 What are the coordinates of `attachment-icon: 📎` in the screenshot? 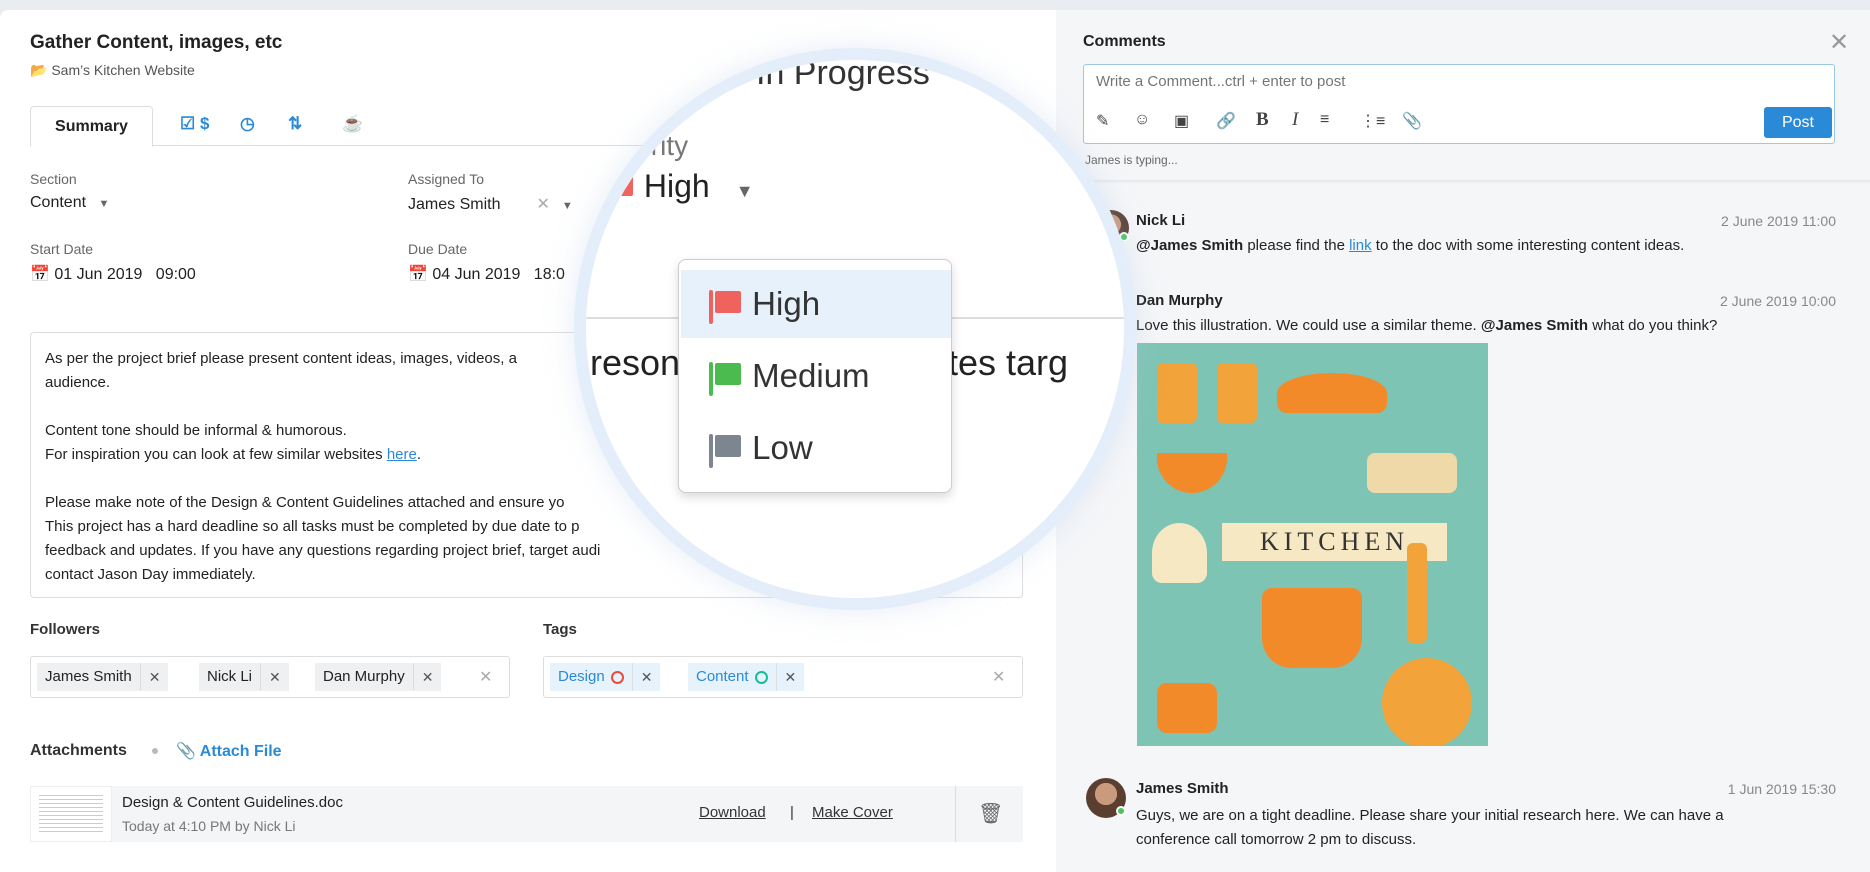 It's located at (1412, 121).